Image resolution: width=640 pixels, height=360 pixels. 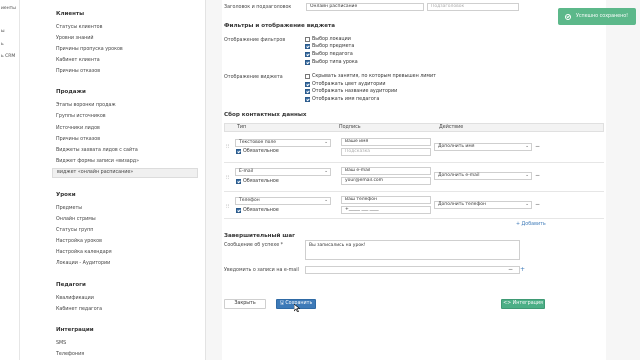 I want to click on sidebar-item: Статусы групп, so click(x=74, y=230).